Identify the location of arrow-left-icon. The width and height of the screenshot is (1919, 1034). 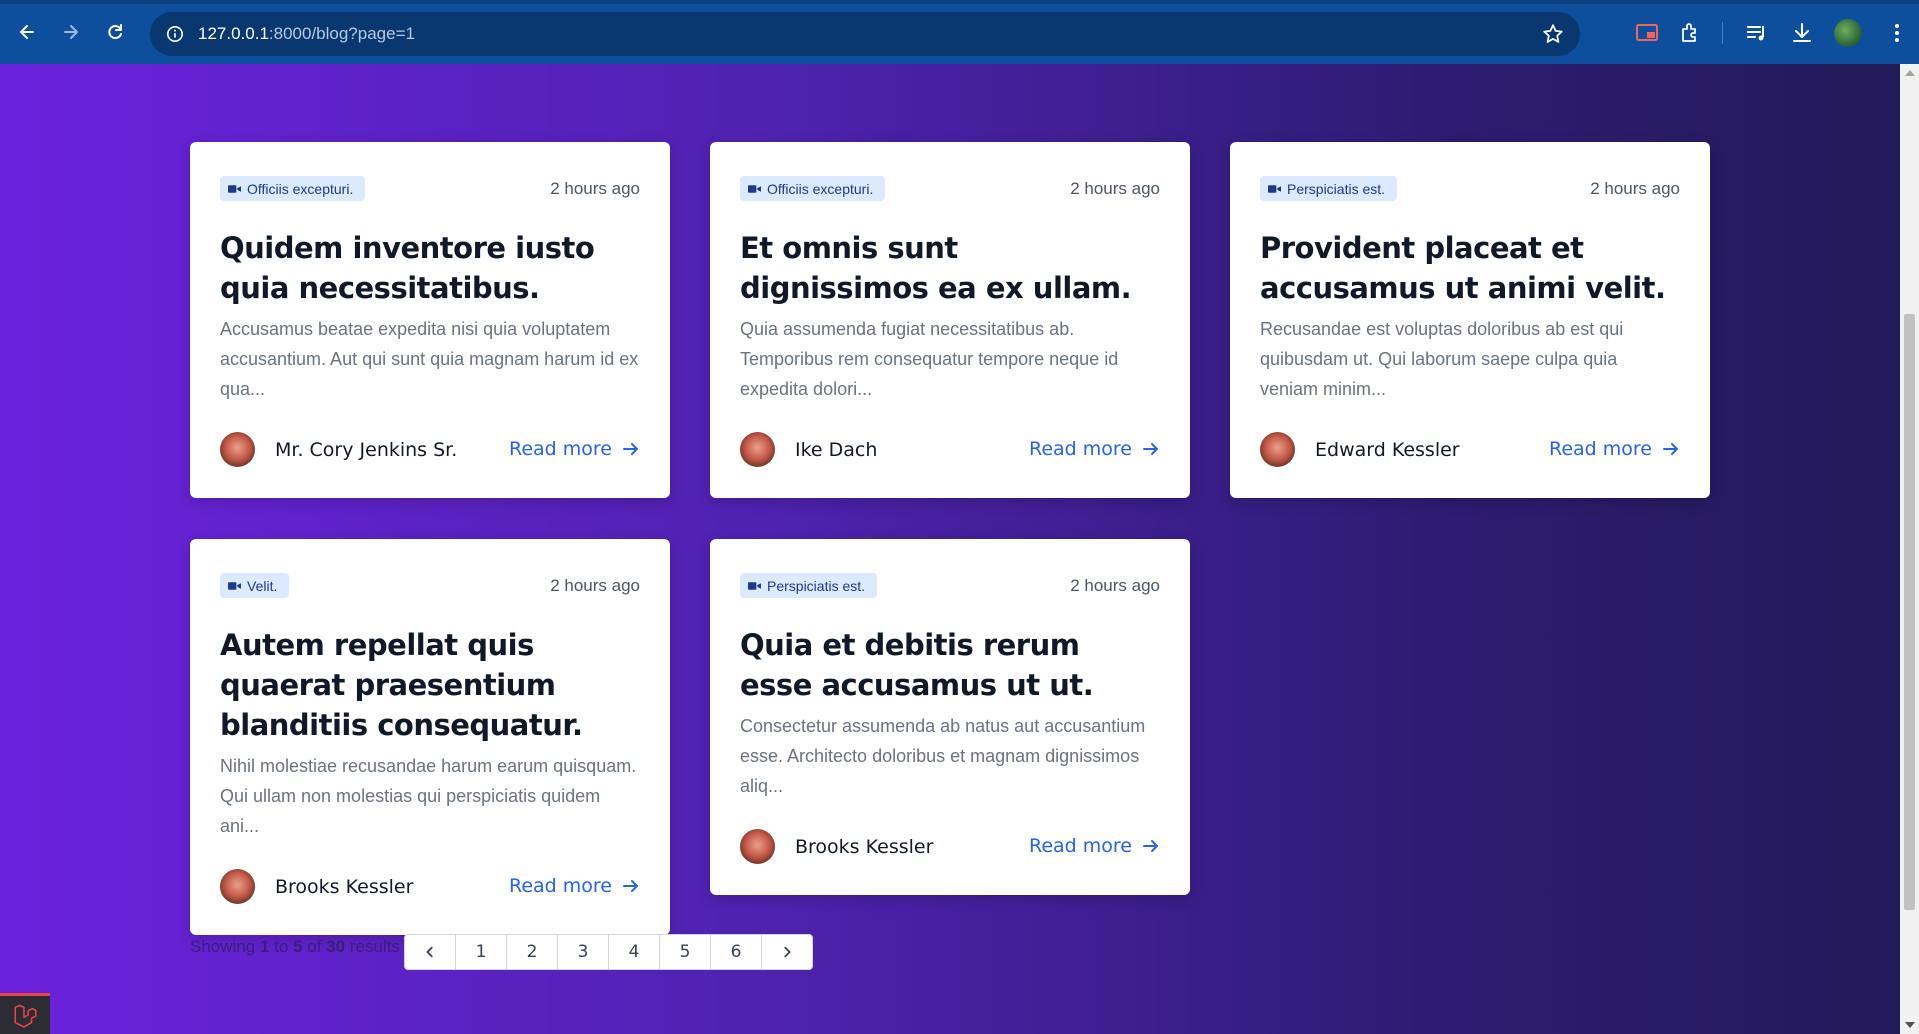
(27, 32).